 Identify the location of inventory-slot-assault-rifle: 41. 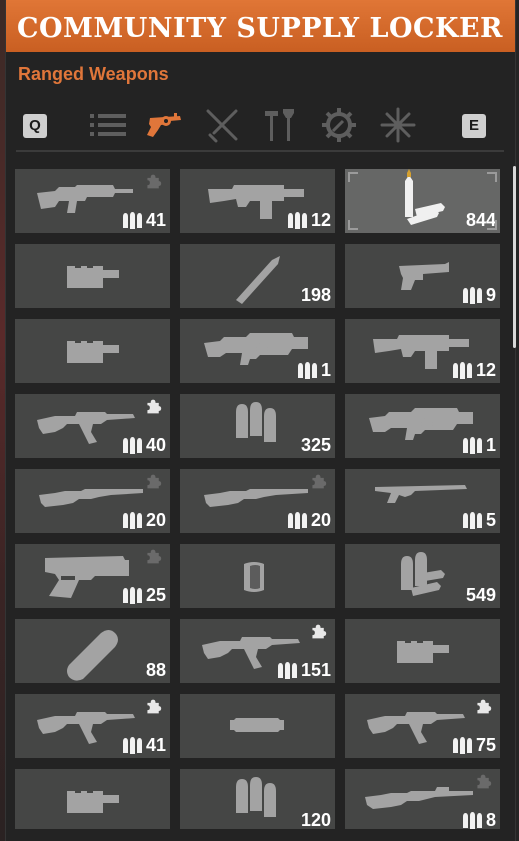
(92, 201).